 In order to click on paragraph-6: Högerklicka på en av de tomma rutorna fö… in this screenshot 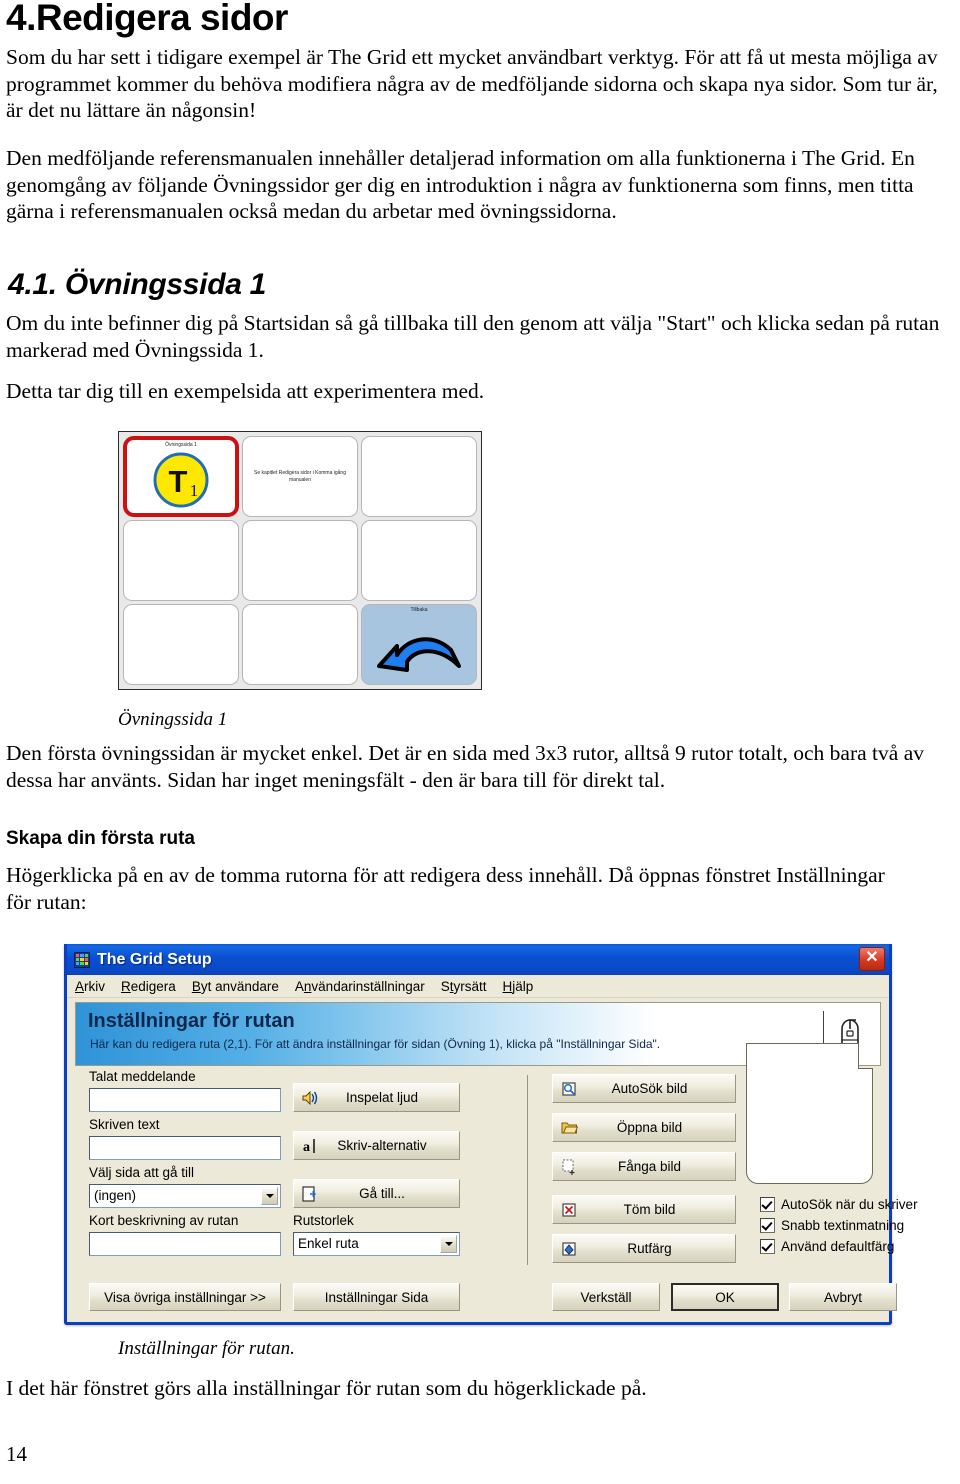, I will do `click(445, 888)`.